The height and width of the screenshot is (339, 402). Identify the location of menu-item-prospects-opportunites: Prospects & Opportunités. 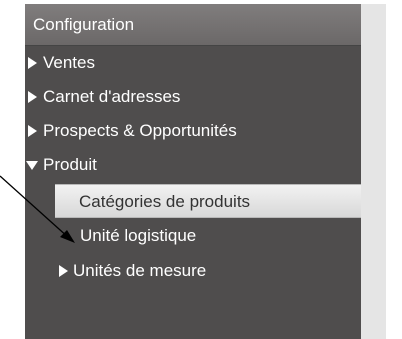
(193, 131).